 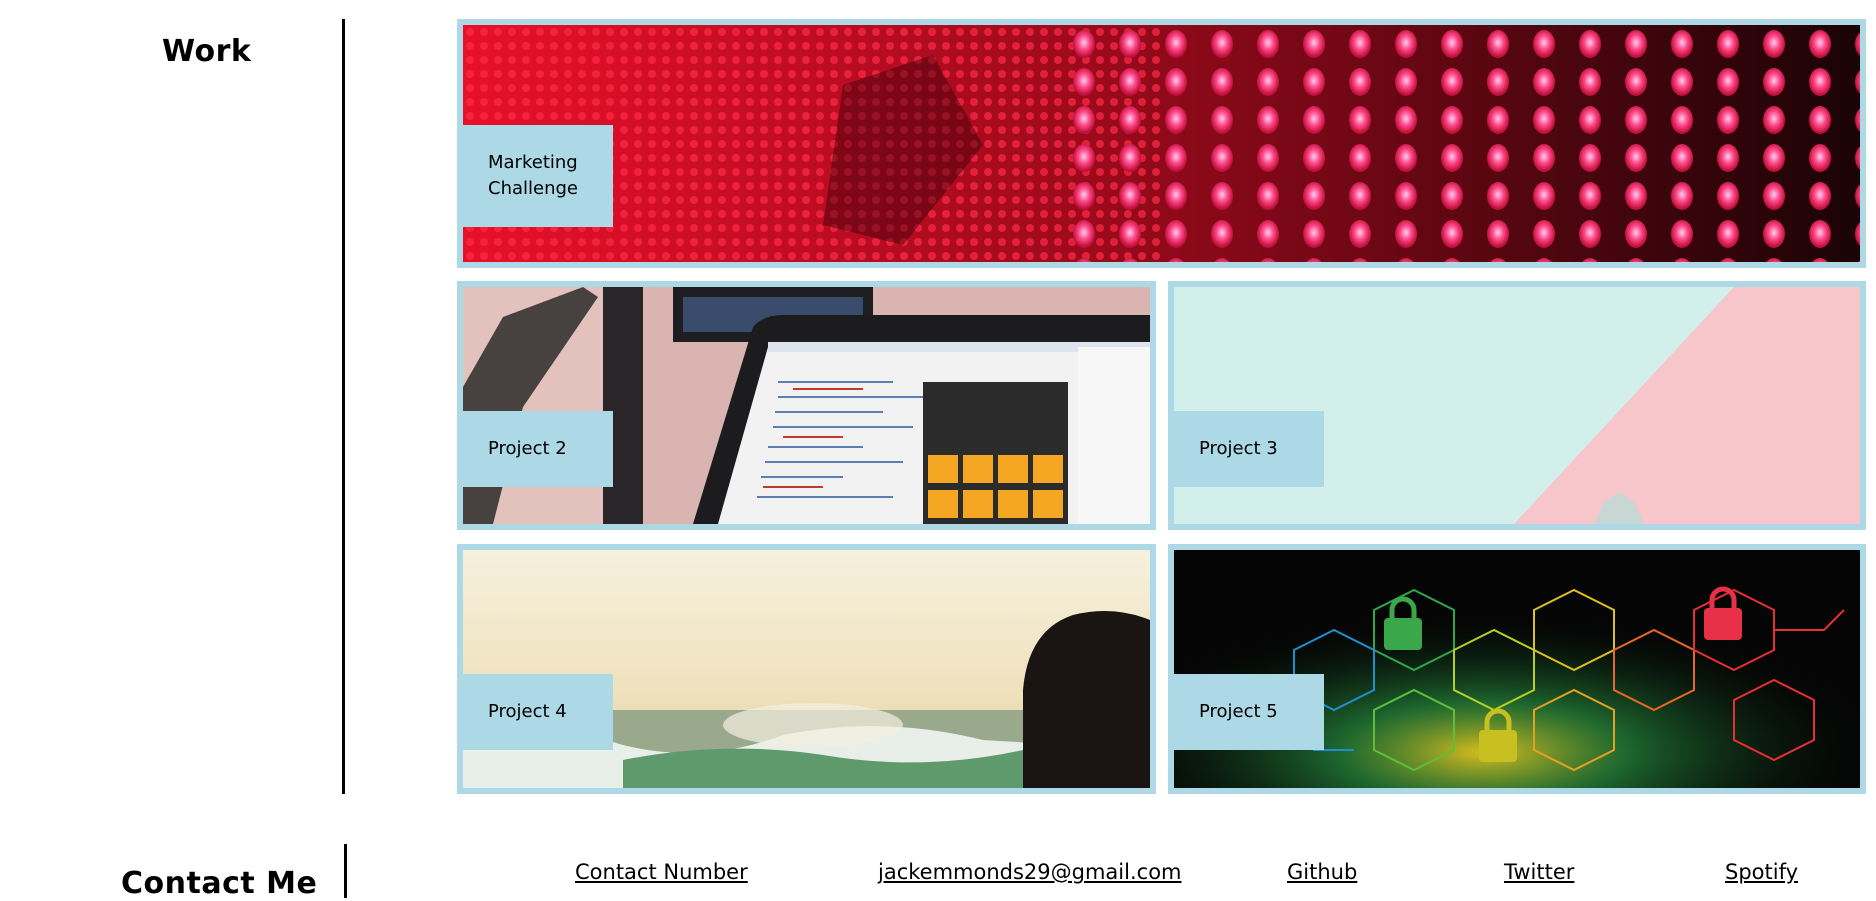 I want to click on work-heading: Work, so click(x=207, y=51).